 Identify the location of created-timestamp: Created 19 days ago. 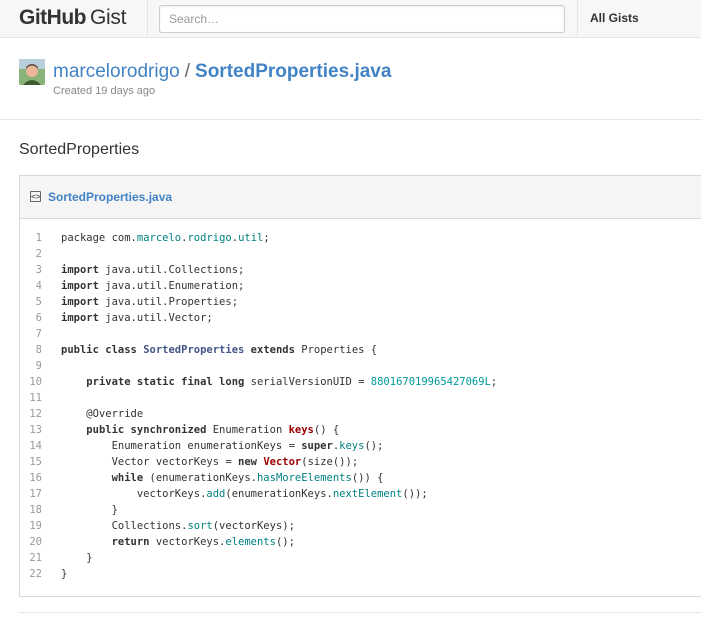
(104, 91).